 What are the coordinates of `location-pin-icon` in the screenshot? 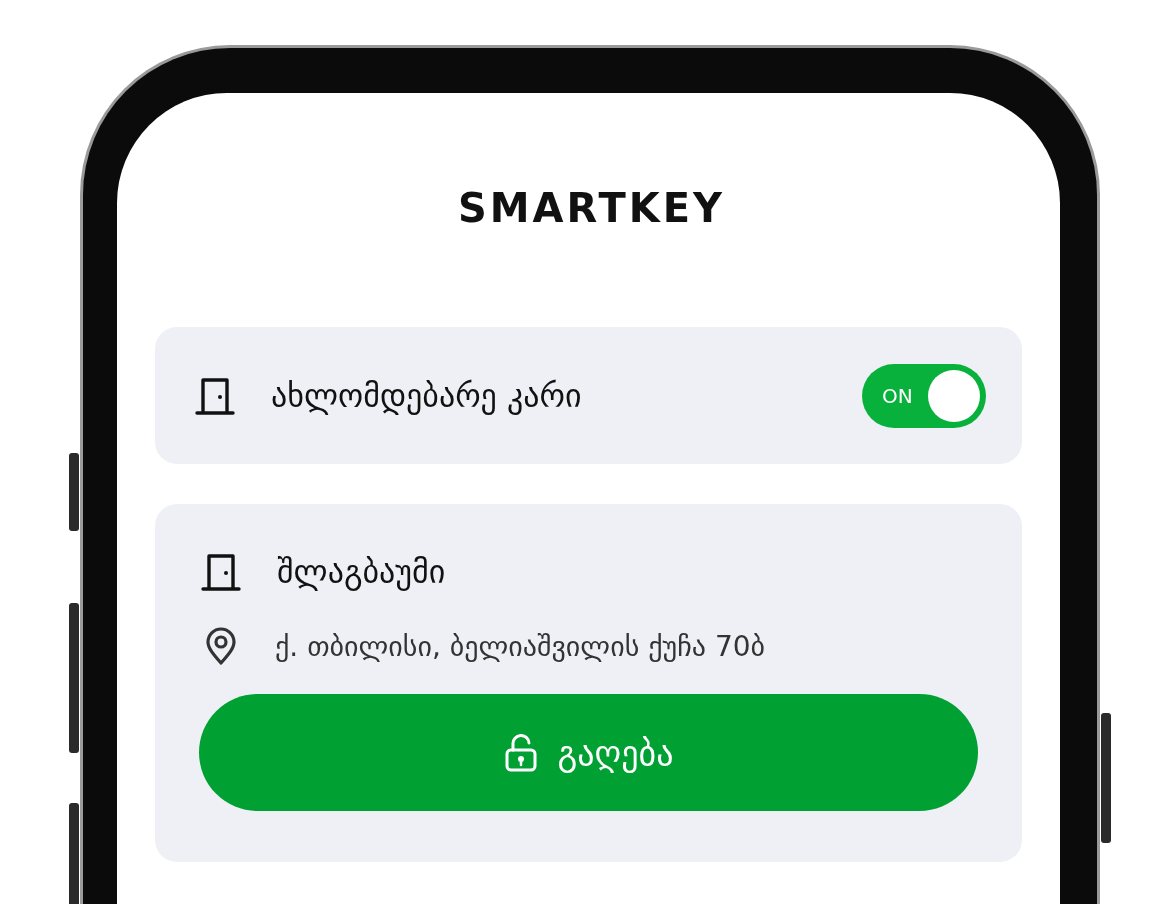 It's located at (221, 646).